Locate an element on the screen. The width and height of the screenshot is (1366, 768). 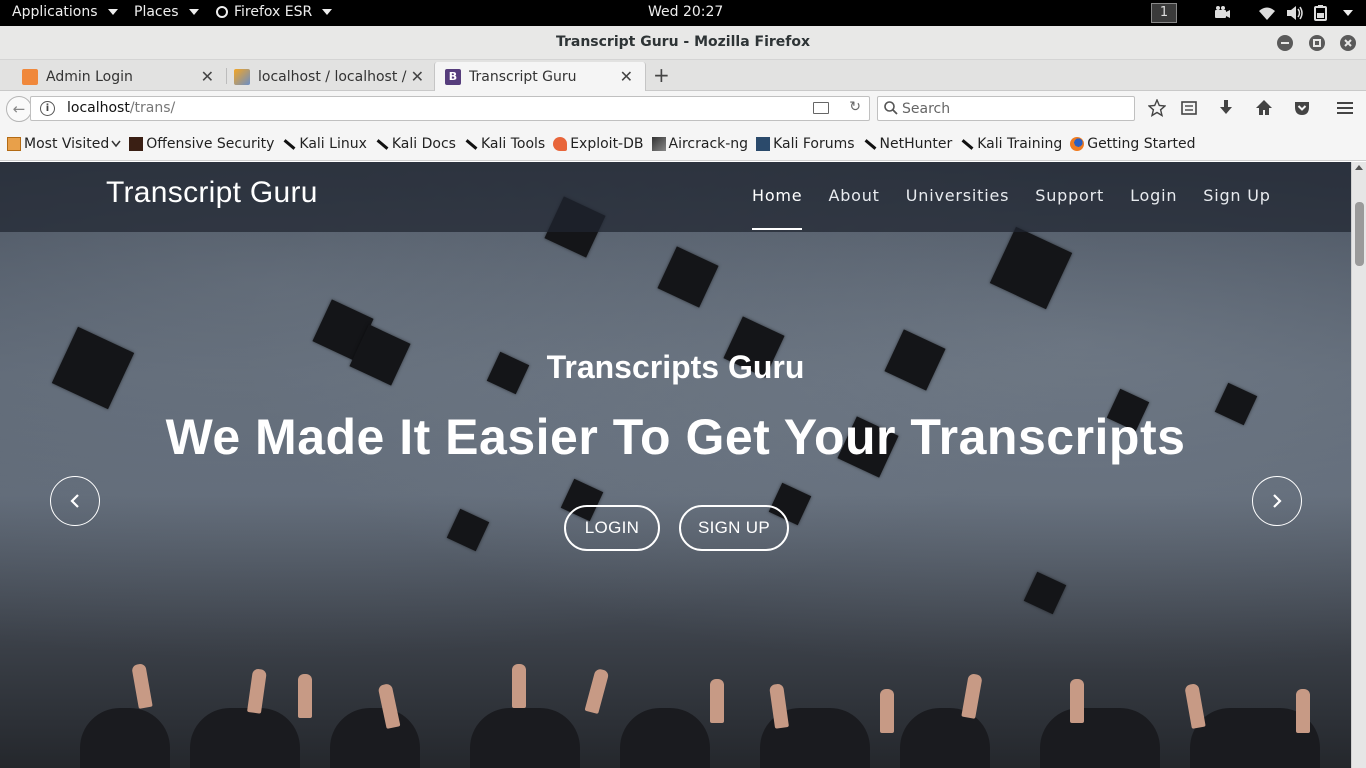
firefox-app-menu: Firefox ESR is located at coordinates (274, 12).